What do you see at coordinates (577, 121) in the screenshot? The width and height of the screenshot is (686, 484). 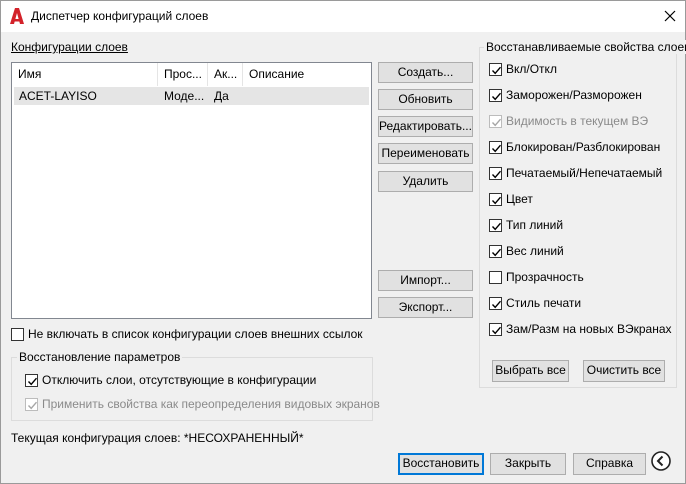 I see `property-label: Видимость в текущем ВЭ` at bounding box center [577, 121].